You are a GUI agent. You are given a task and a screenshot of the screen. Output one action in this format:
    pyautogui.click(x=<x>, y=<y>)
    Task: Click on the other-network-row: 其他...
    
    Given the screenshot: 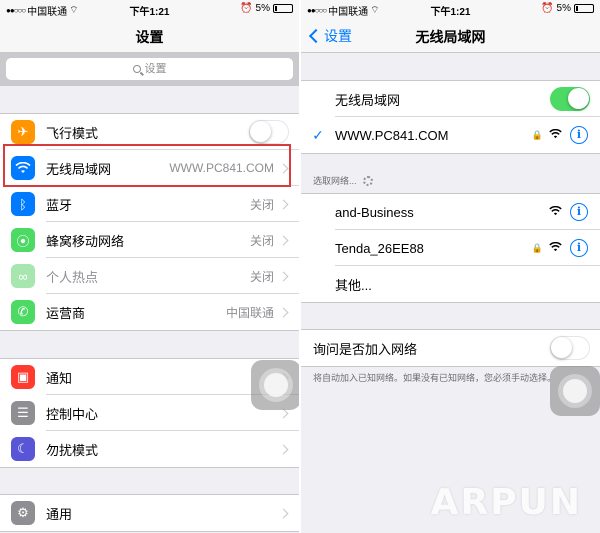 What is the action you would take?
    pyautogui.click(x=450, y=284)
    